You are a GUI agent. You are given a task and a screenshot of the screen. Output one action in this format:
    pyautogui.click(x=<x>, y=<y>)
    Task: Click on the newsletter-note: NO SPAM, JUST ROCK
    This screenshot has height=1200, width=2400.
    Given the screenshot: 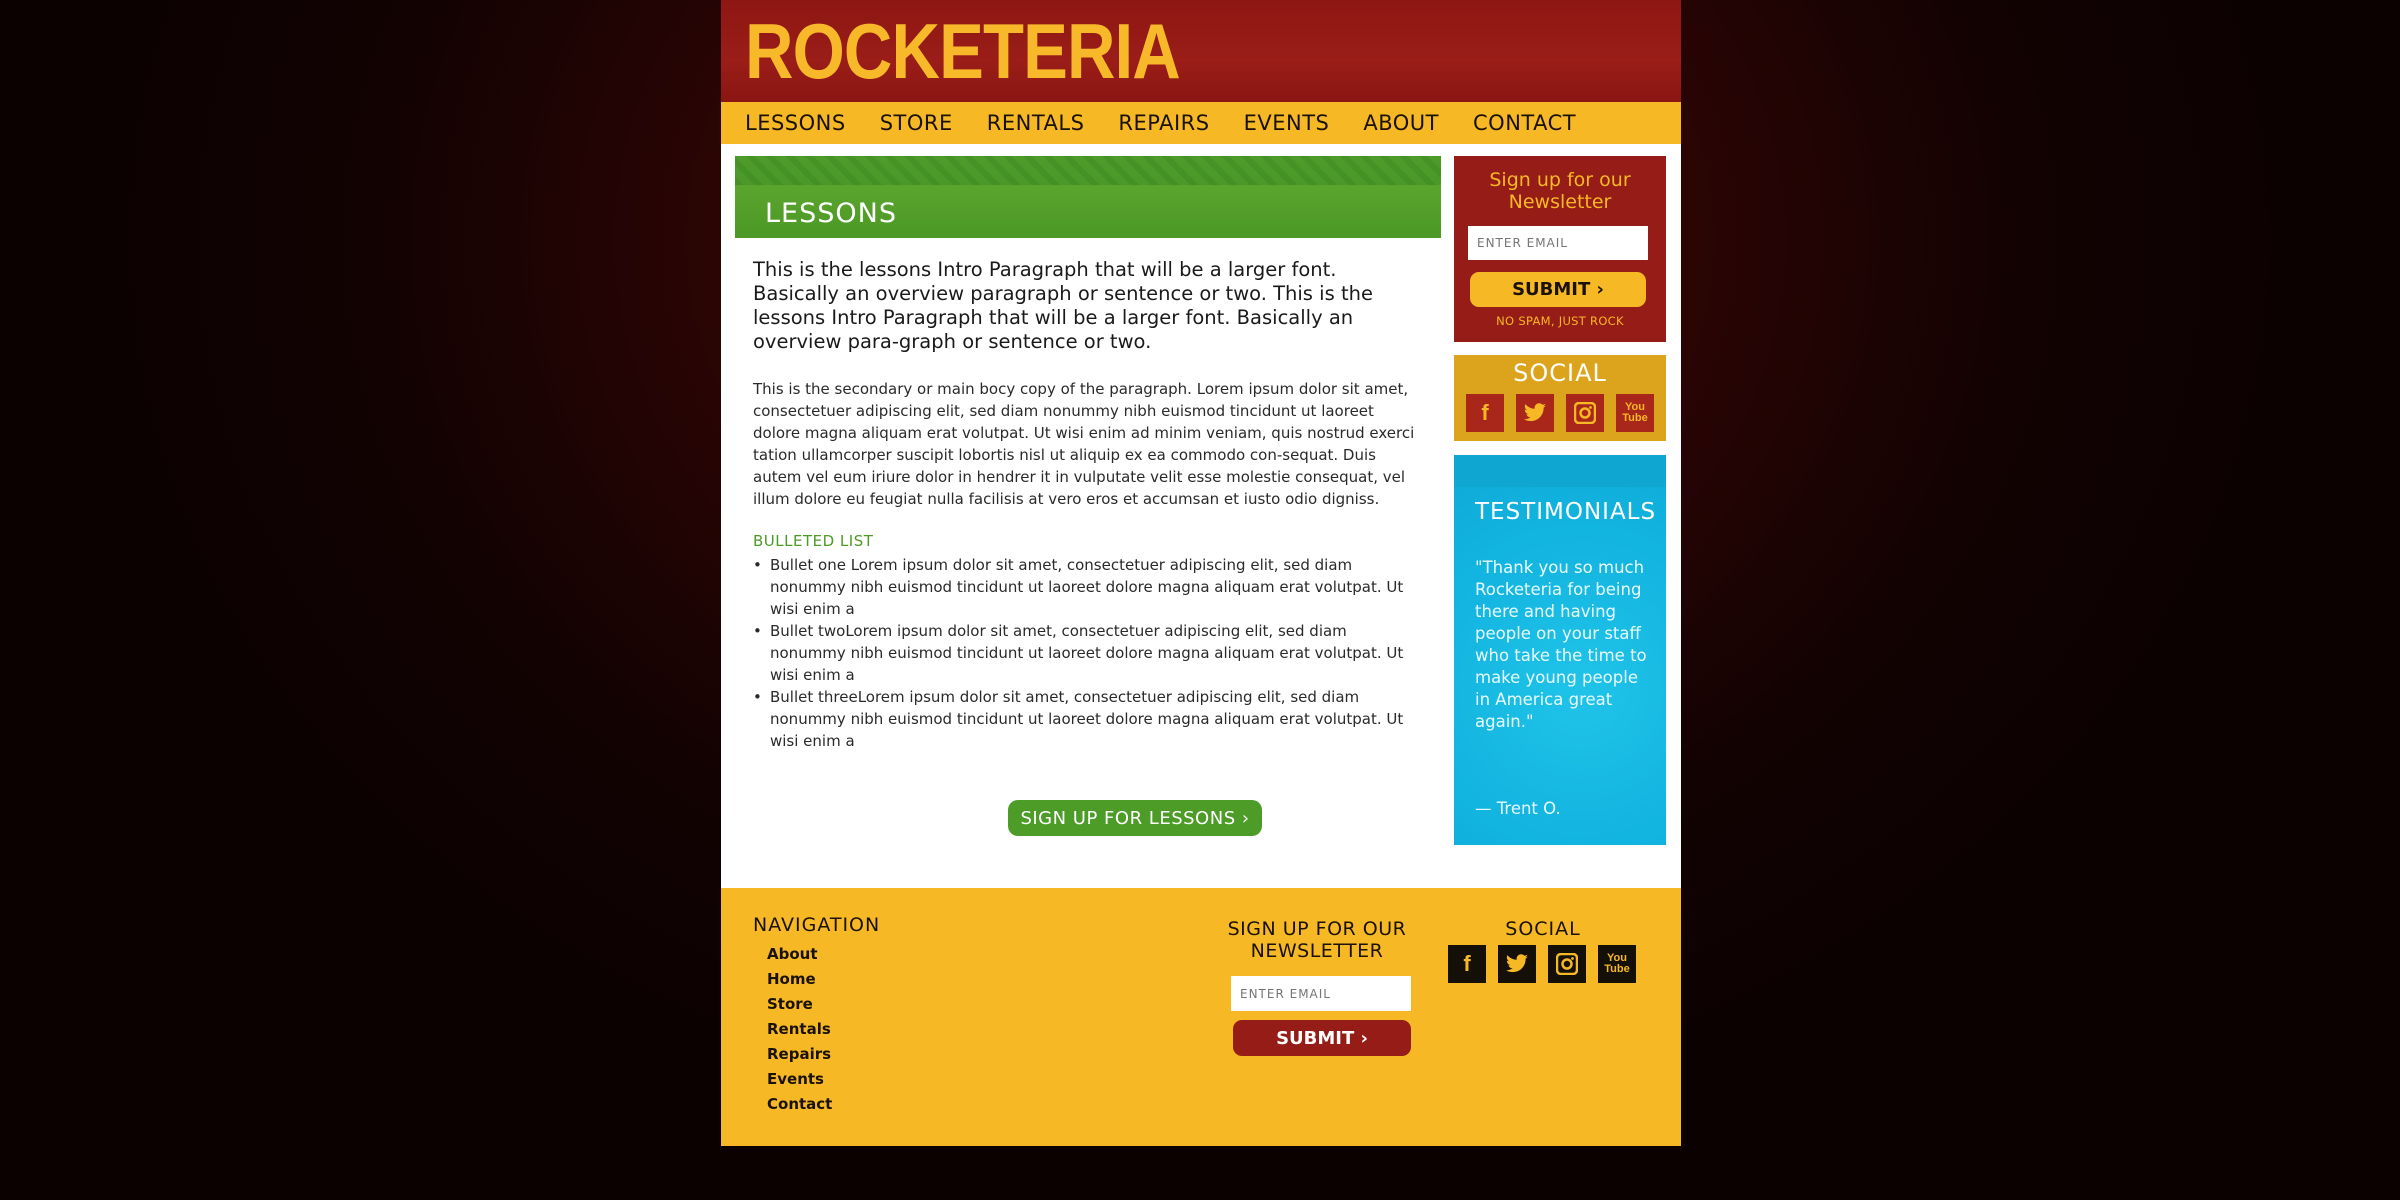 What is the action you would take?
    pyautogui.click(x=1560, y=321)
    